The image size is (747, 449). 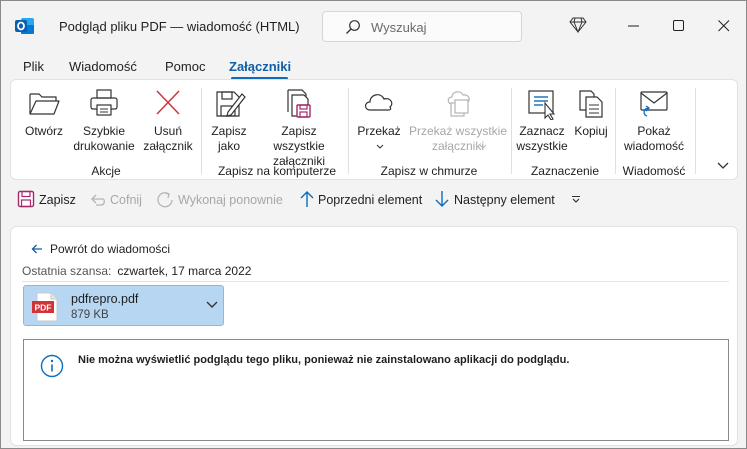 I want to click on save-as-icon, so click(x=231, y=104).